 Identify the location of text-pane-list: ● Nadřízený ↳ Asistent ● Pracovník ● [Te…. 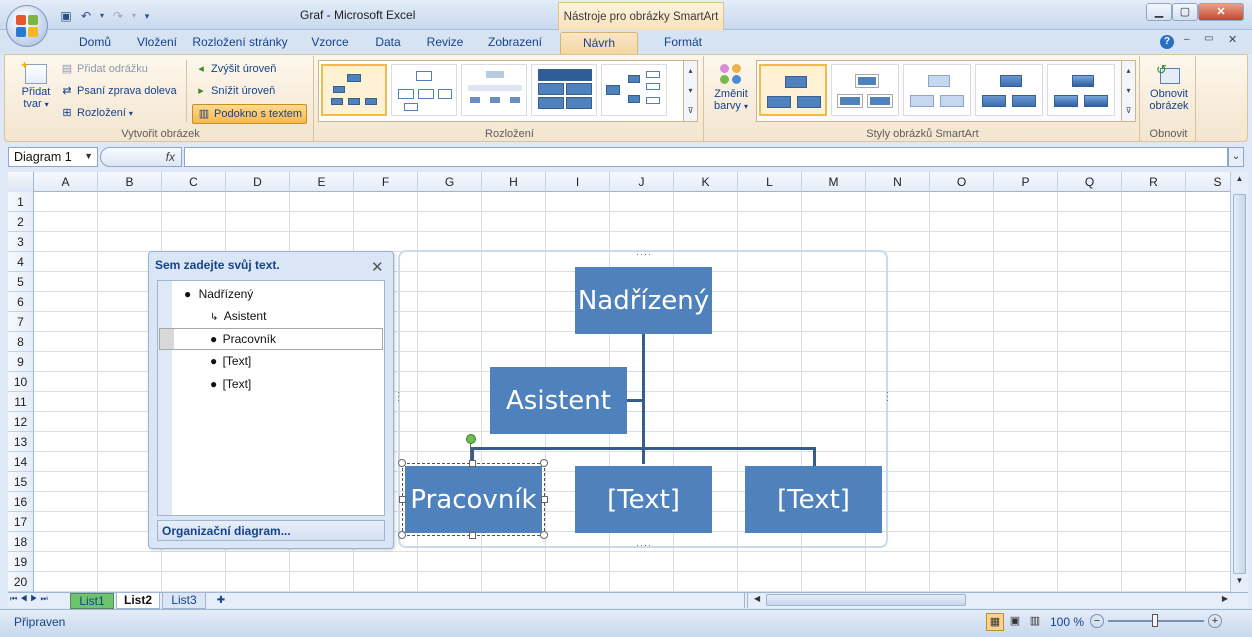
(271, 398).